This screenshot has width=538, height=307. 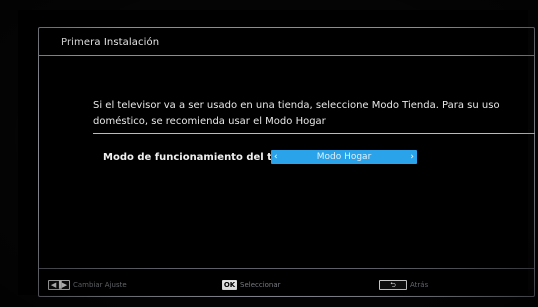 What do you see at coordinates (314, 133) in the screenshot?
I see `divider` at bounding box center [314, 133].